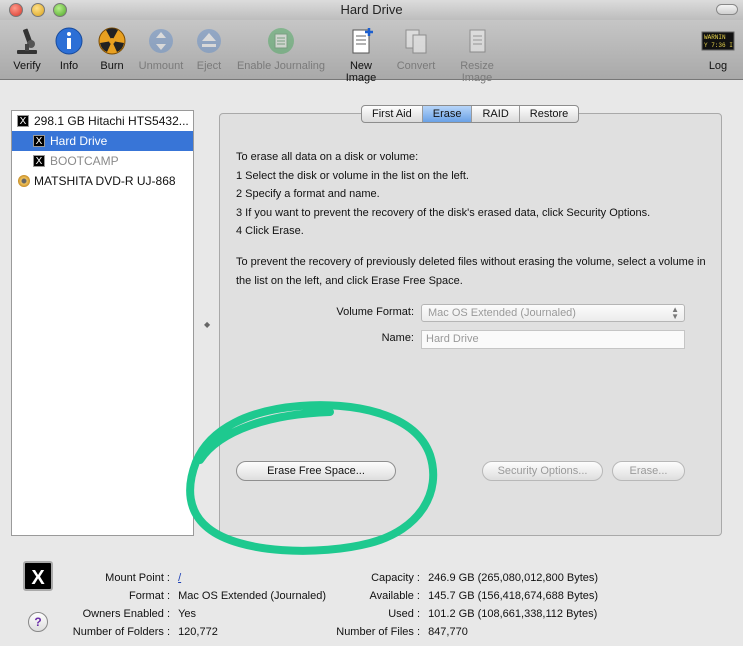  What do you see at coordinates (513, 578) in the screenshot?
I see `capacity-value: 246.9 GB (265,080,012,800 Bytes)` at bounding box center [513, 578].